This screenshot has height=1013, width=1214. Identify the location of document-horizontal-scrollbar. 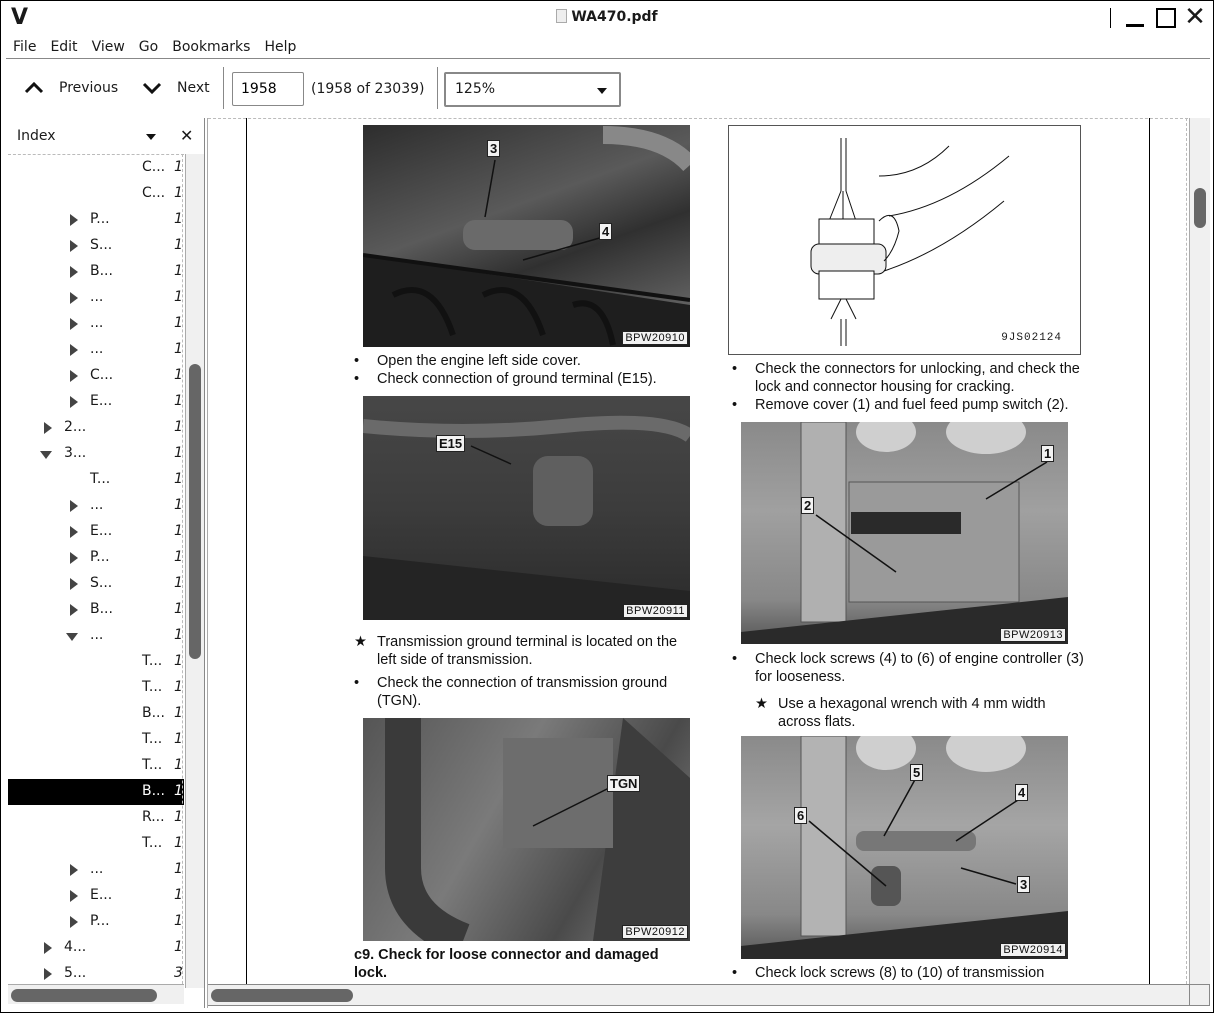
(698, 995).